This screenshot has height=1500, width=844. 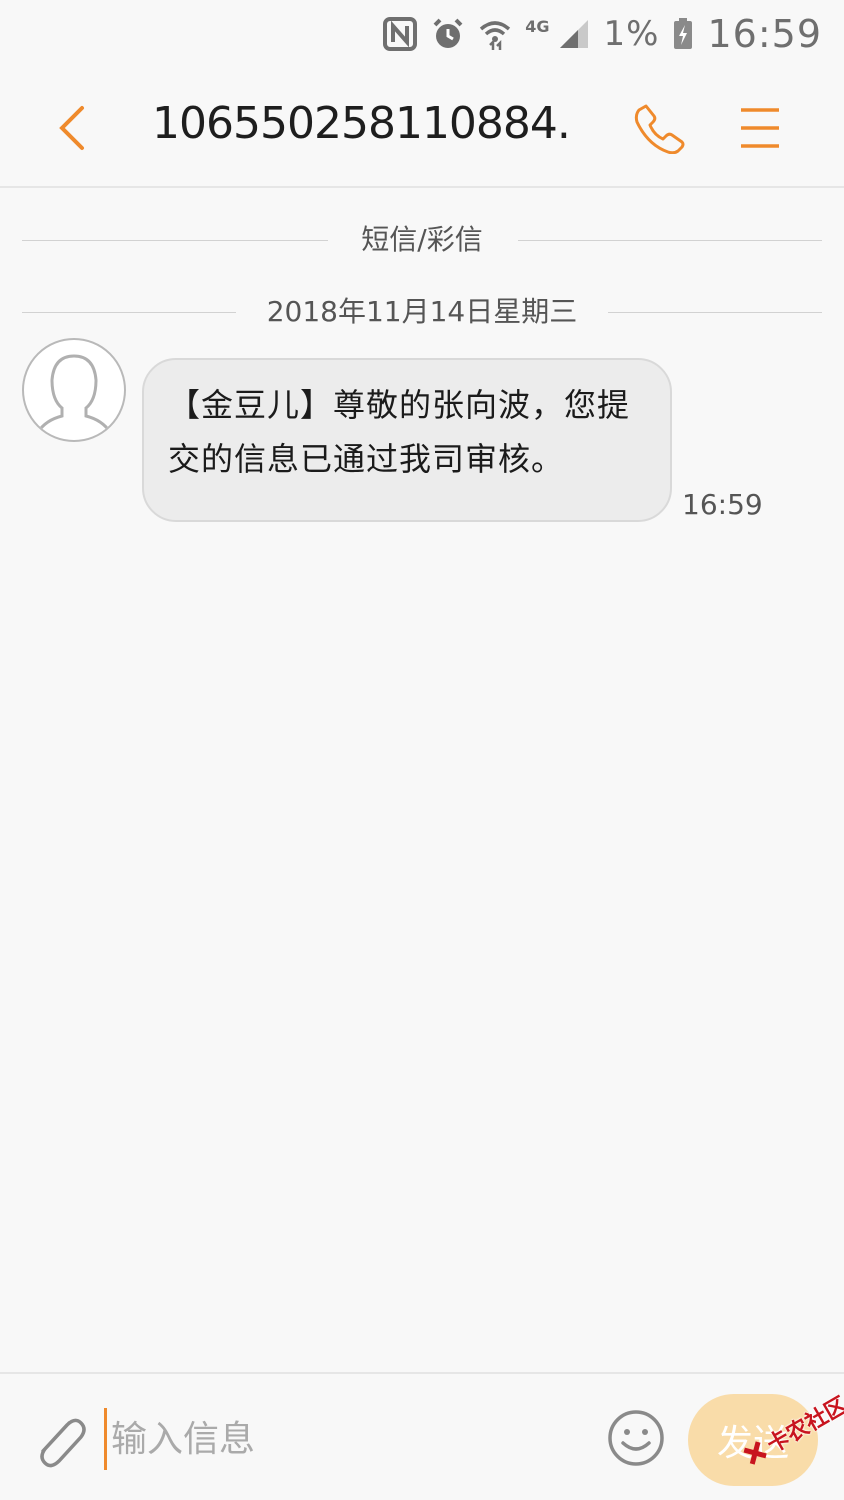 I want to click on message-bubble: 【金豆儿】尊敬的张向波，您提交的信息已通过我司审核。, so click(x=407, y=440).